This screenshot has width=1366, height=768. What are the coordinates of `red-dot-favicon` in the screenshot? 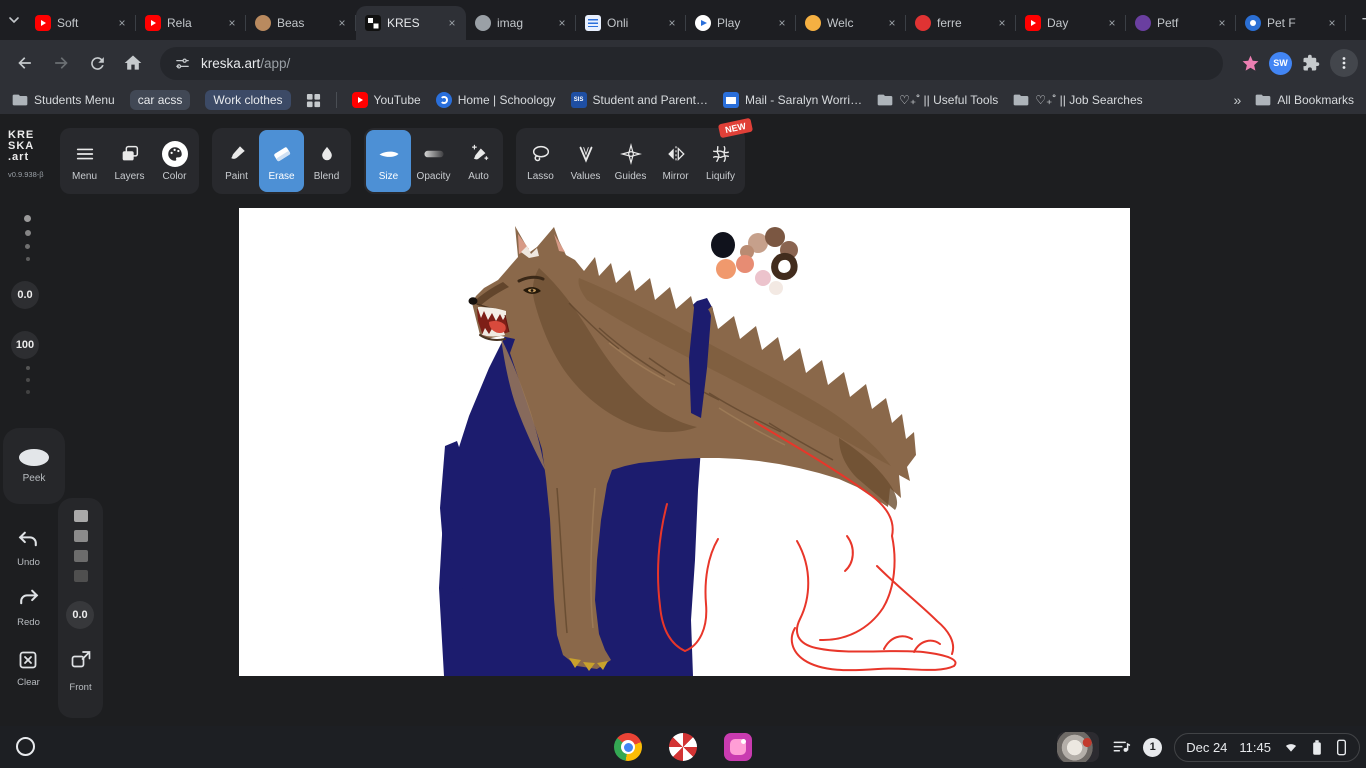 It's located at (923, 23).